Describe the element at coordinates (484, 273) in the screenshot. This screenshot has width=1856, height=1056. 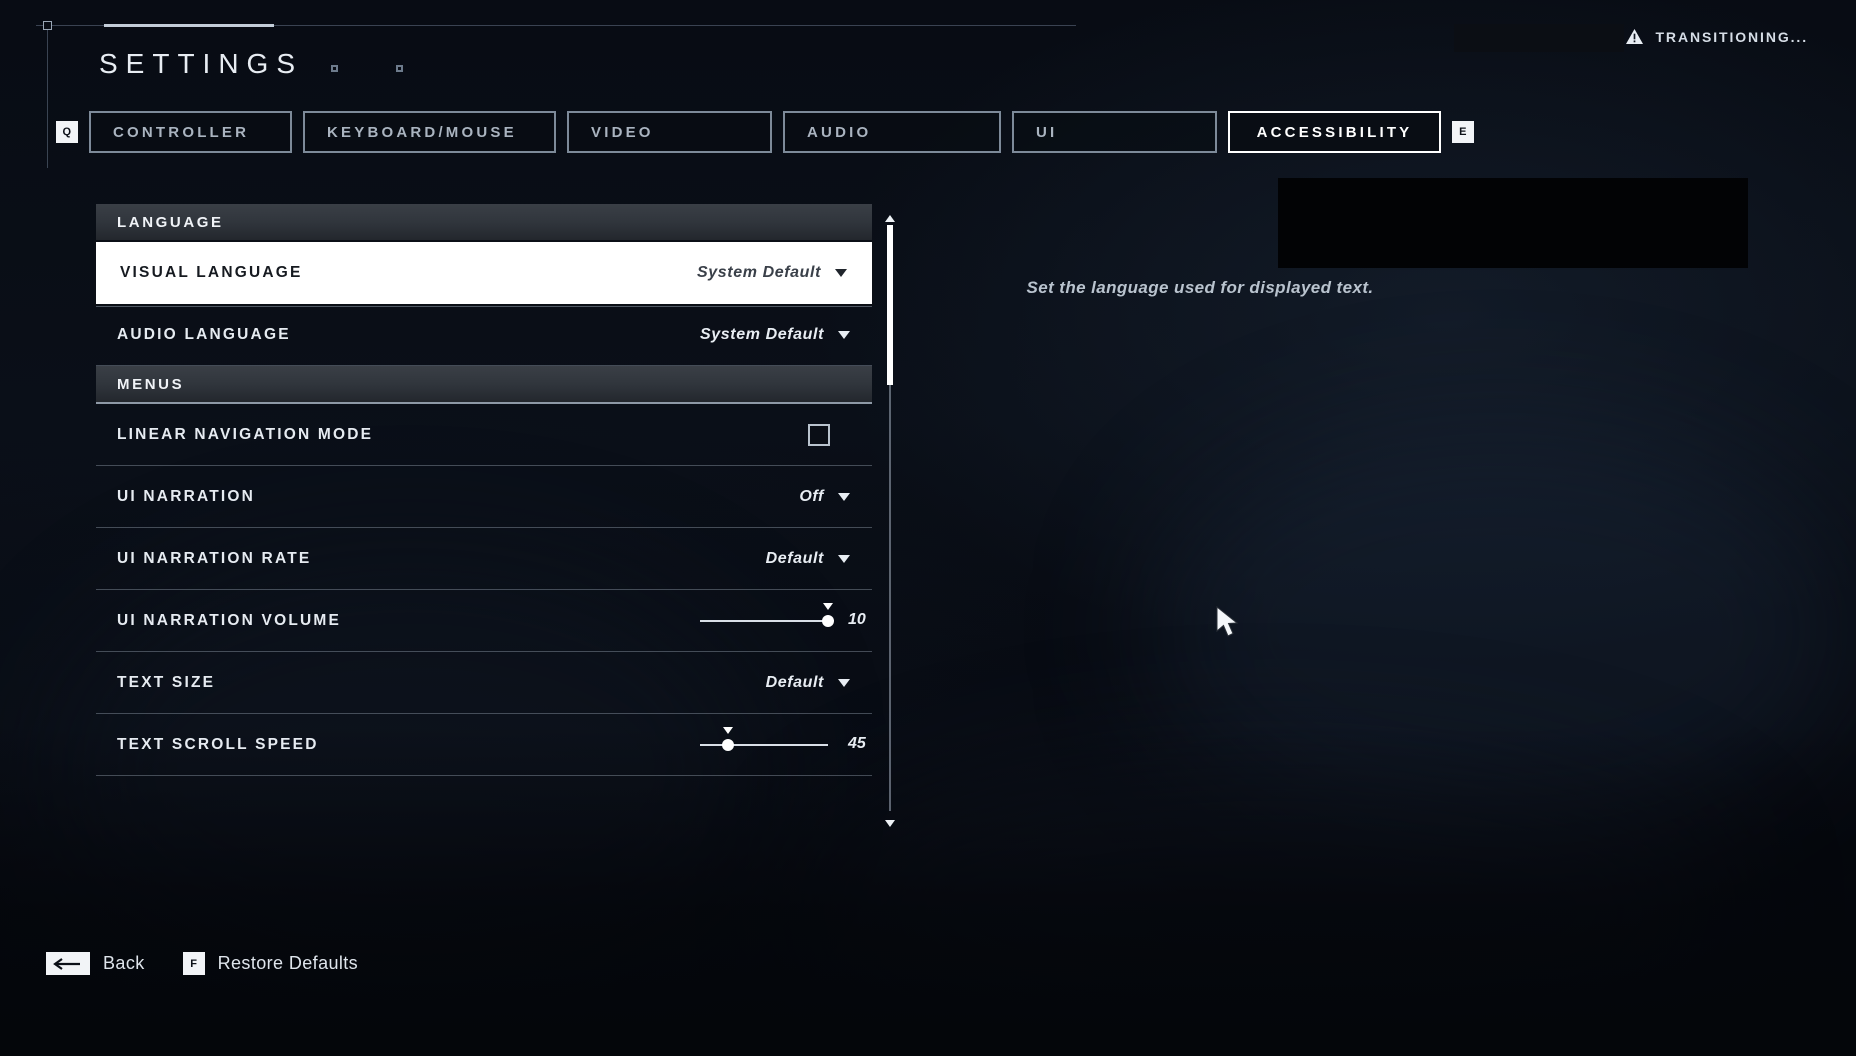
I see `setting-row-visual-language: VISUAL LANGUAGE System Default` at that location.